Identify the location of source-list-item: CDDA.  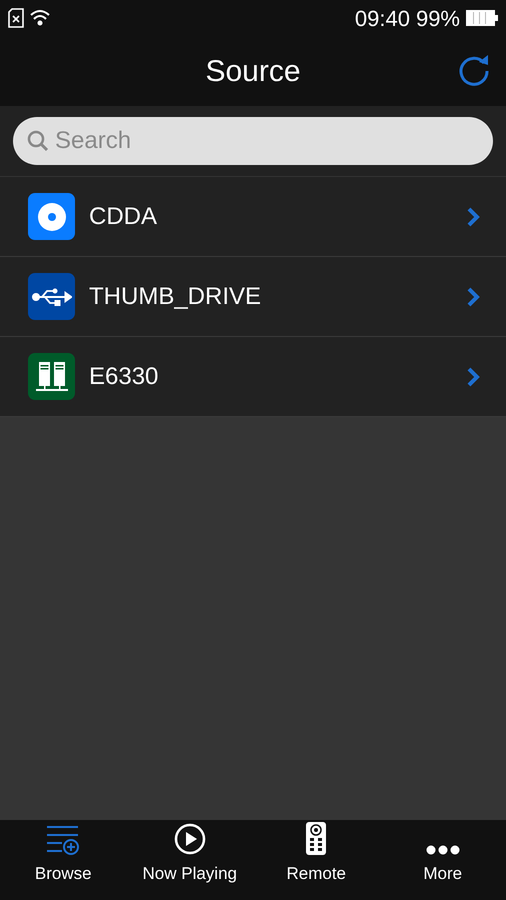
(253, 217).